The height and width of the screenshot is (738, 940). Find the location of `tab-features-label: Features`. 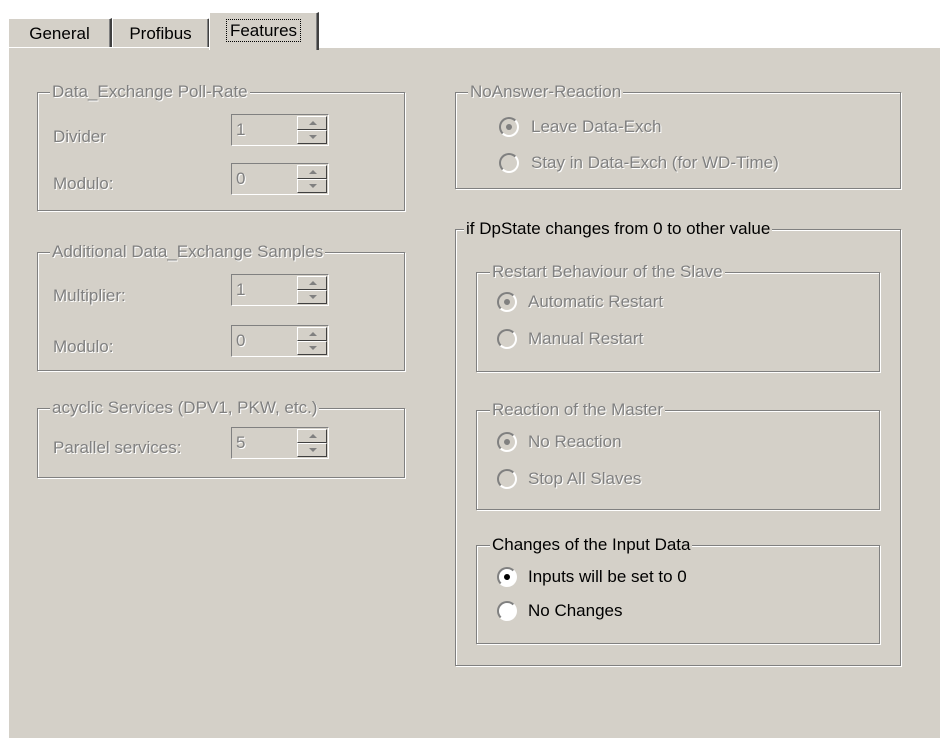

tab-features-label: Features is located at coordinates (263, 30).